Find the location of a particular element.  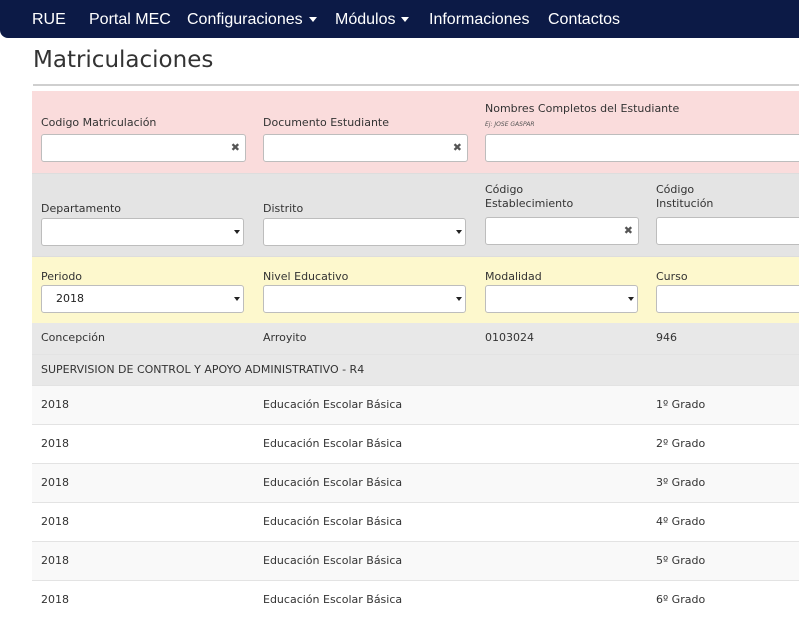

nav-item-label: Configuraciones is located at coordinates (245, 19).